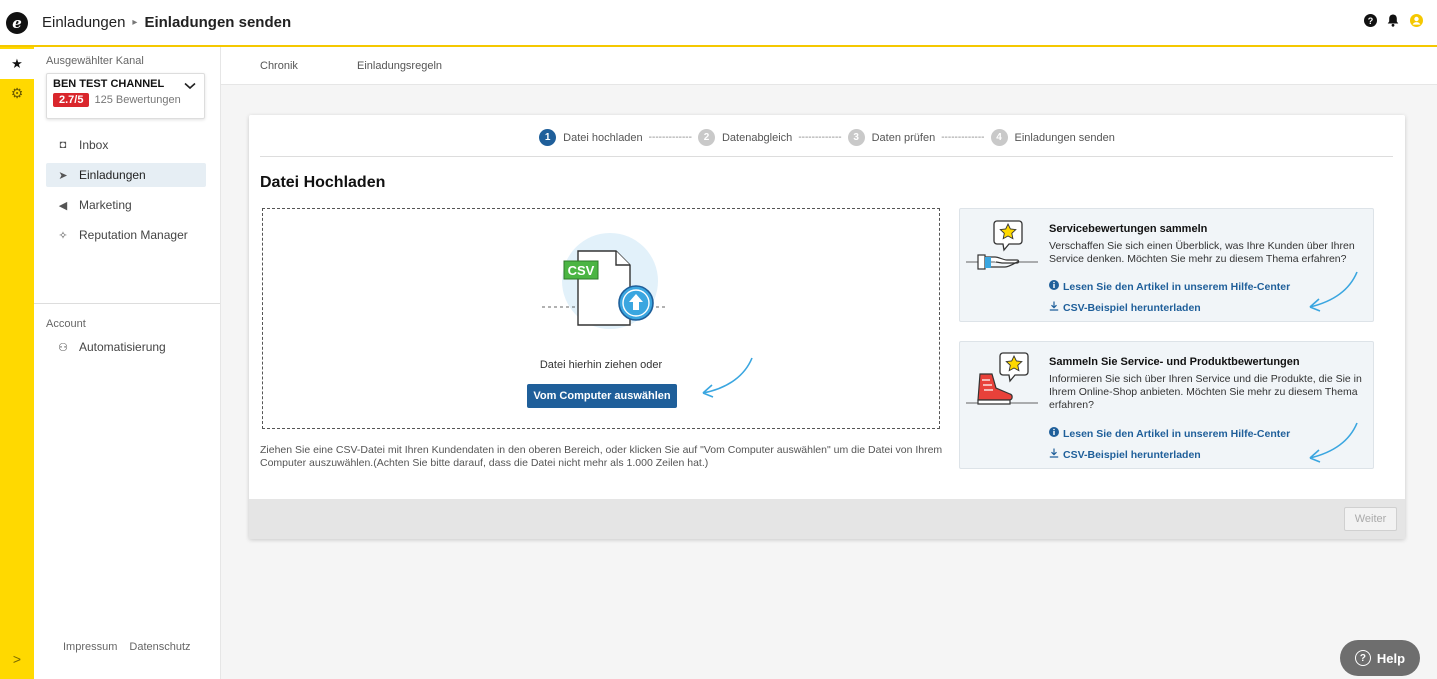 The image size is (1437, 679). What do you see at coordinates (109, 84) in the screenshot?
I see `channel-name: BEN TEST CHANNEL` at bounding box center [109, 84].